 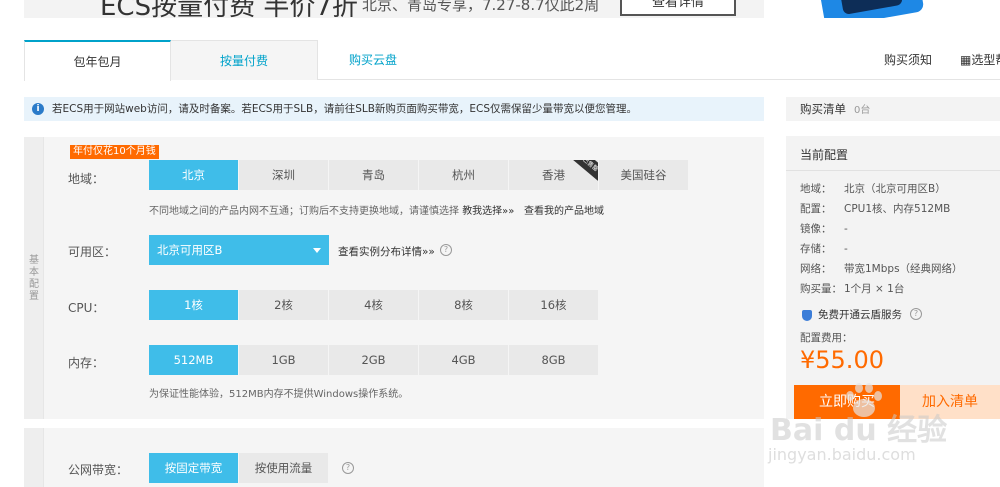 What do you see at coordinates (985, 60) in the screenshot?
I see `selection-guide-label: 选型帮` at bounding box center [985, 60].